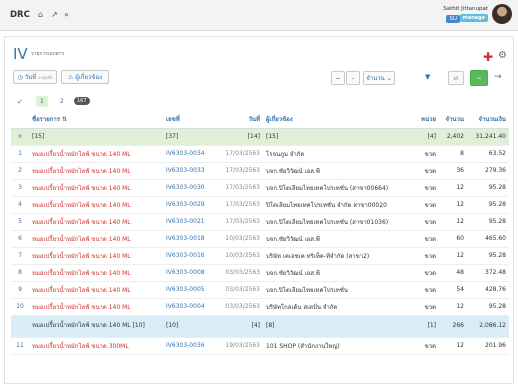  Describe the element at coordinates (191, 307) in the screenshot. I see `doc-link: IV6303-0004` at that location.